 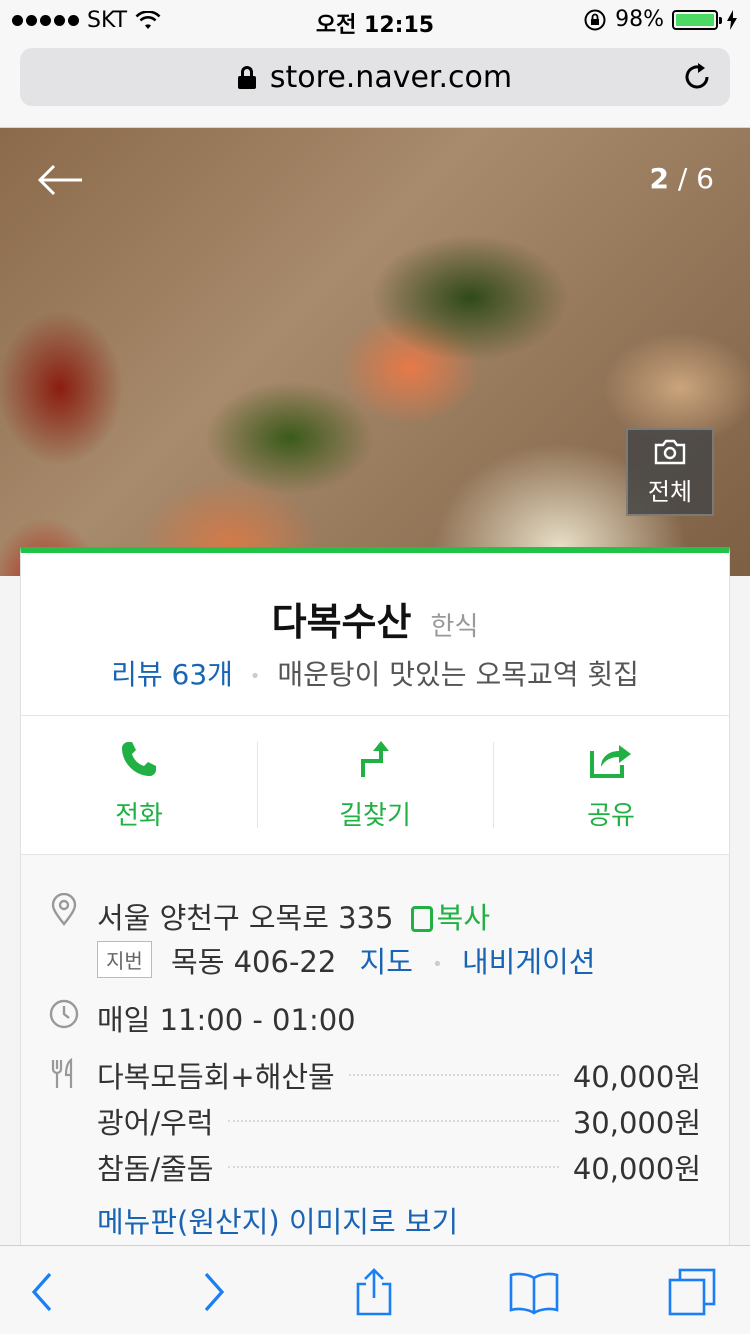 What do you see at coordinates (346, 960) in the screenshot?
I see `jibun-row: 지번 목동 406-22 지도 • 내비게이션` at bounding box center [346, 960].